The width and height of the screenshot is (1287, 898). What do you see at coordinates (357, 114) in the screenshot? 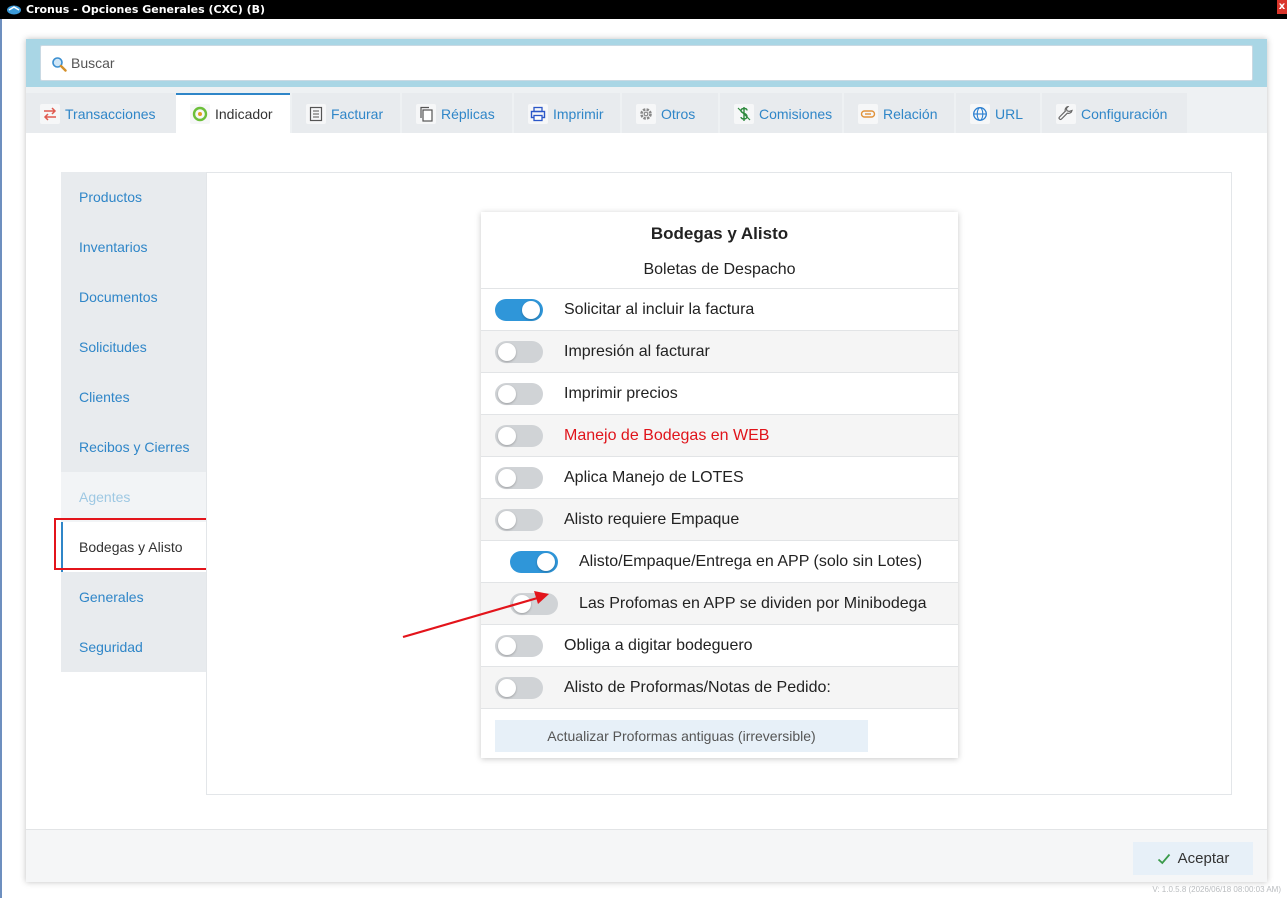
I see `tab-label: Facturar` at bounding box center [357, 114].